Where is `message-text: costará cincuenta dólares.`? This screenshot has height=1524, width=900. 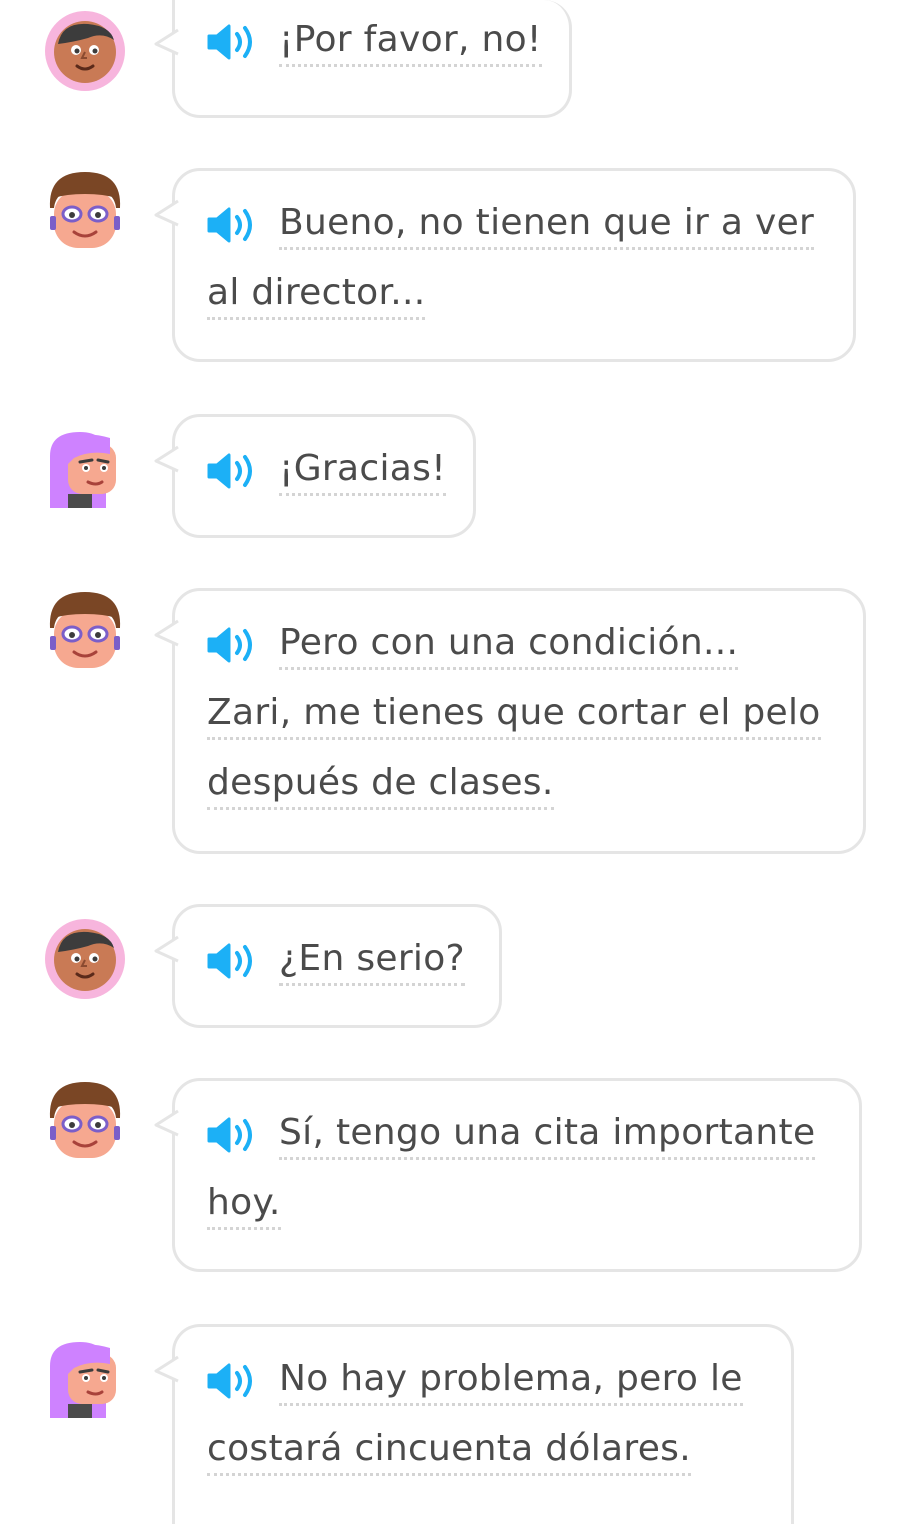
message-text: costará cincuenta dólares. is located at coordinates (449, 1452).